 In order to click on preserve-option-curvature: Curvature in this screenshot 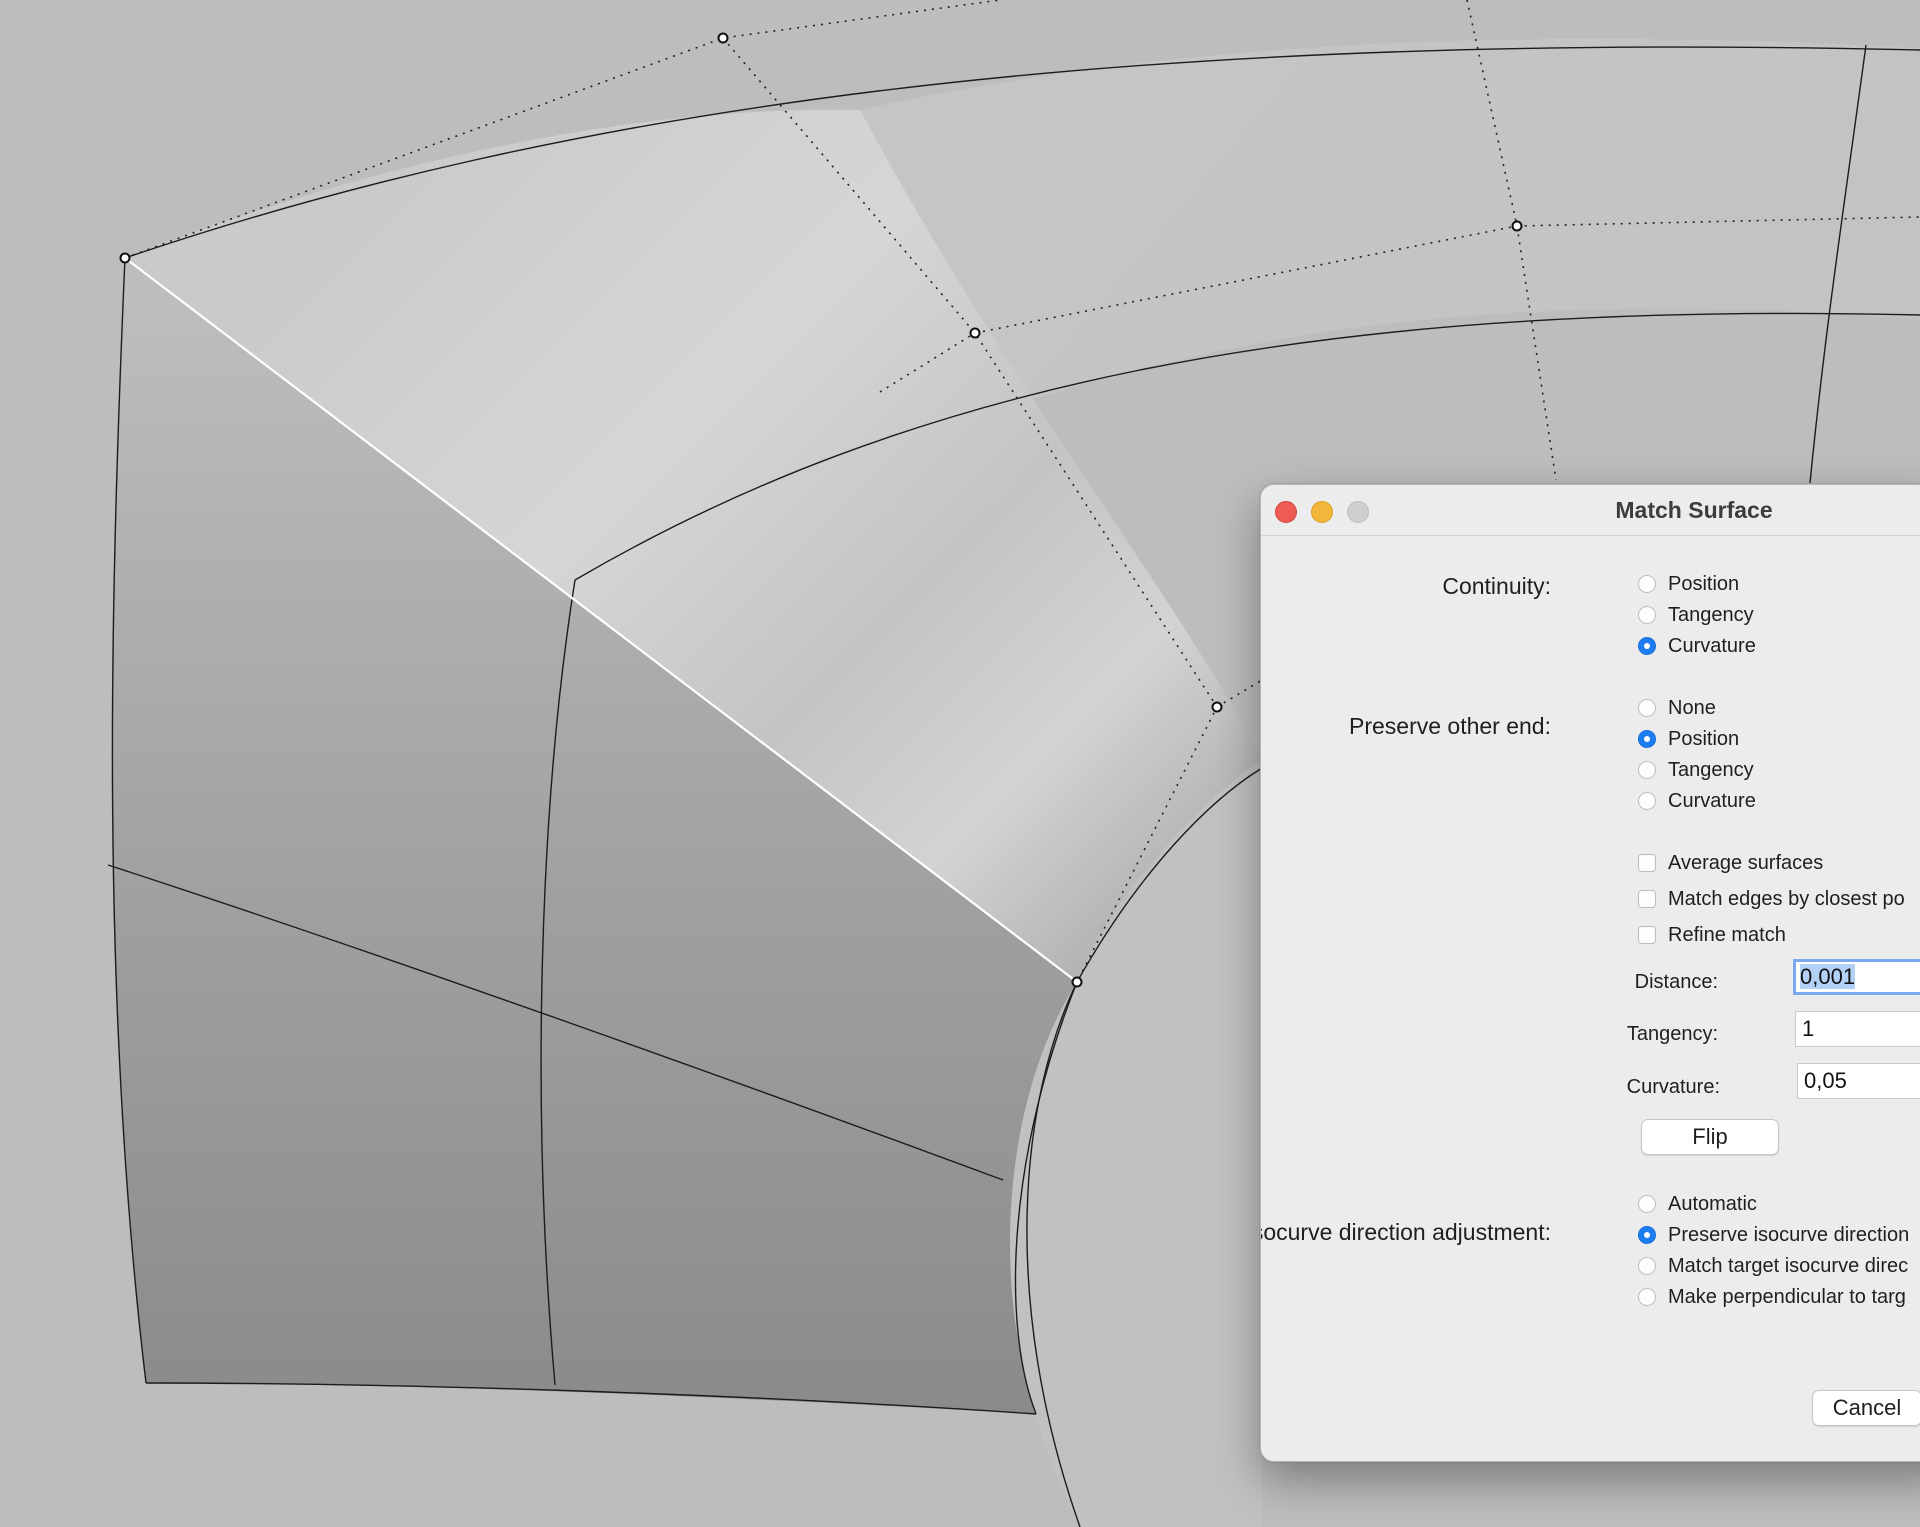, I will do `click(1697, 801)`.